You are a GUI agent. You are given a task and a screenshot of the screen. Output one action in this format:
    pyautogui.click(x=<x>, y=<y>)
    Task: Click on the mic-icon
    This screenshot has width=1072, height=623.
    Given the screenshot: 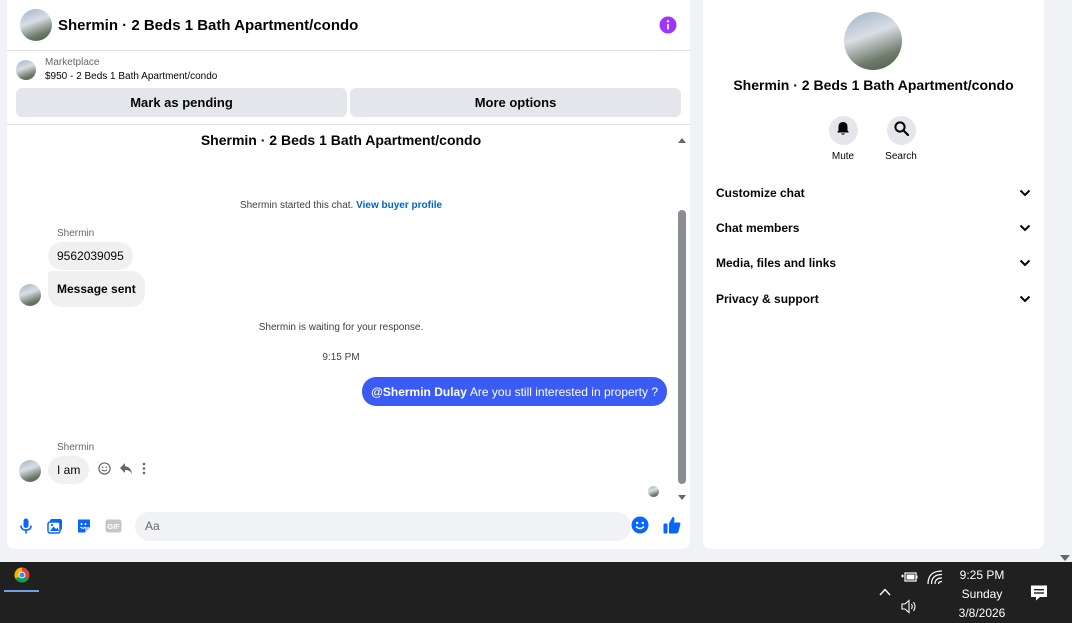 What is the action you would take?
    pyautogui.click(x=26, y=526)
    